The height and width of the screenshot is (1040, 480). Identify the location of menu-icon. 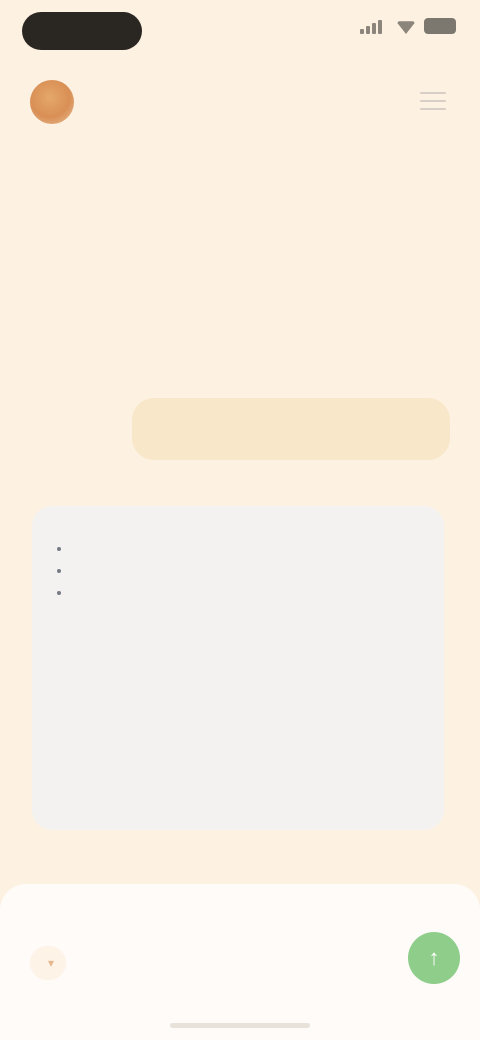
(433, 101).